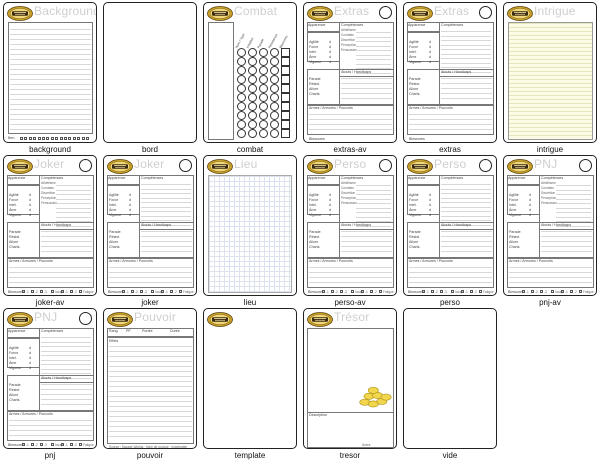 The height and width of the screenshot is (464, 600). Describe the element at coordinates (250, 383) in the screenshot. I see `file-tile-template: template` at that location.